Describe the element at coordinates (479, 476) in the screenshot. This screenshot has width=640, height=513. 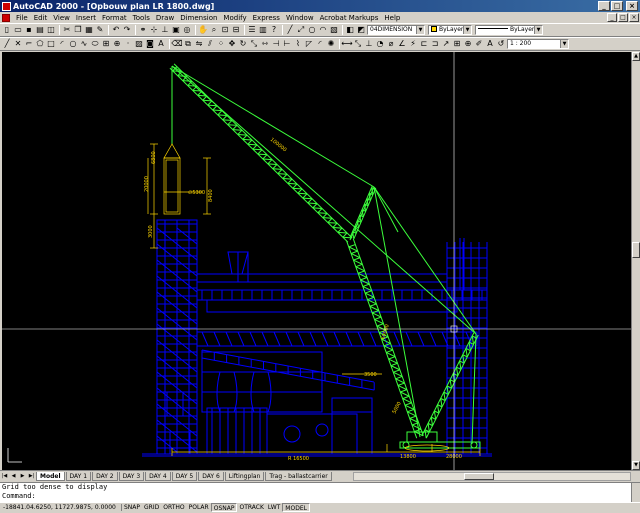
I see `horizontal-scroll-thumb` at that location.